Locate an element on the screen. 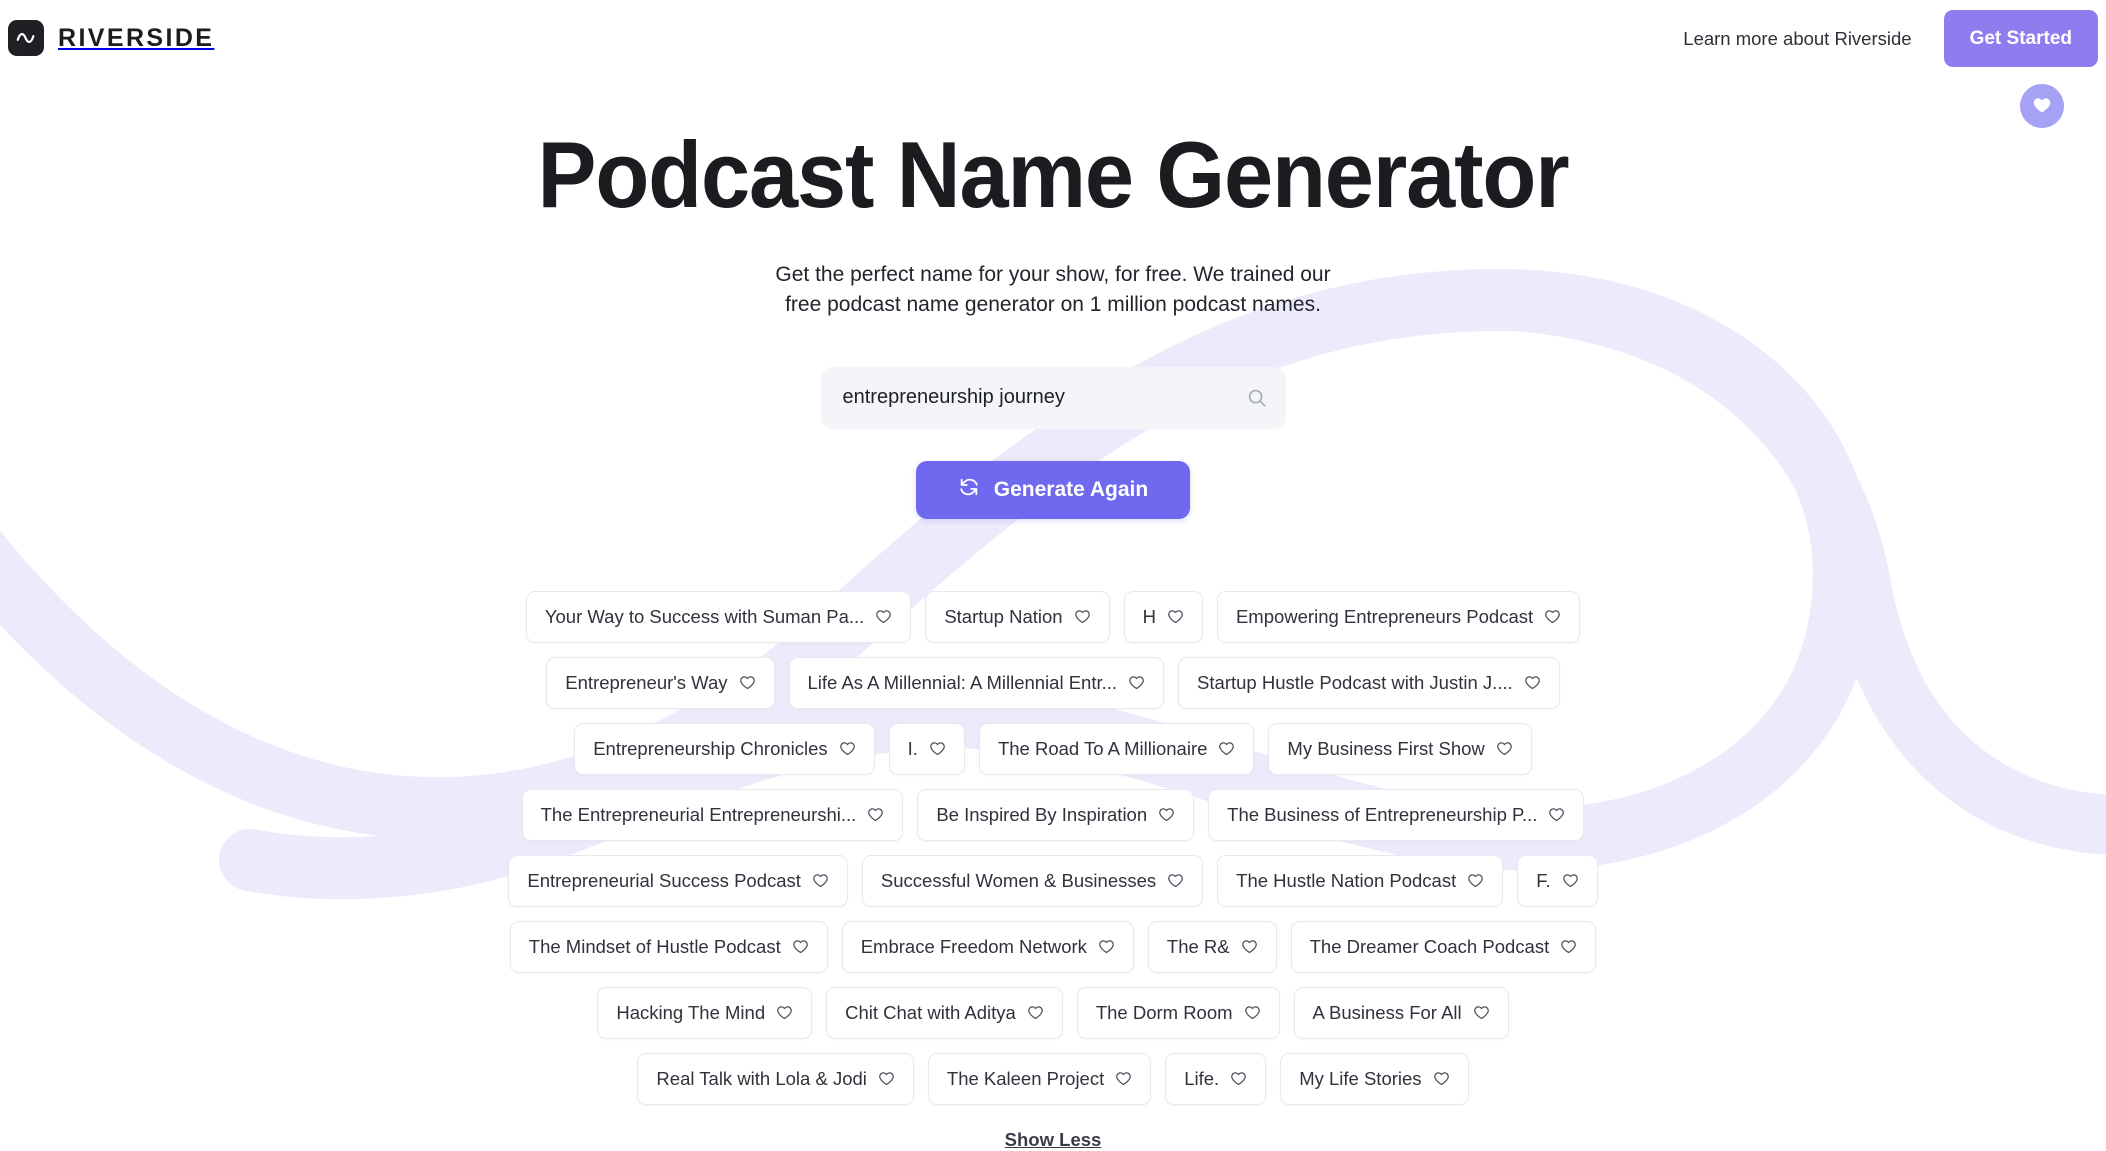  podcast-name-label: The Mindset of Hustle Podcast is located at coordinates (654, 946).